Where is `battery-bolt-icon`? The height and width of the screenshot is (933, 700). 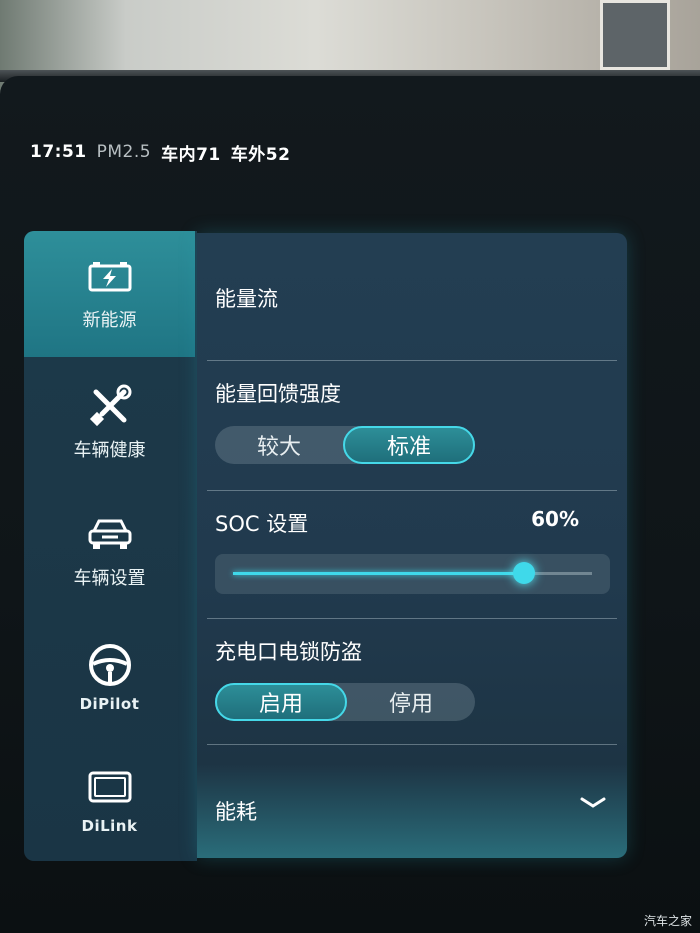 battery-bolt-icon is located at coordinates (110, 276).